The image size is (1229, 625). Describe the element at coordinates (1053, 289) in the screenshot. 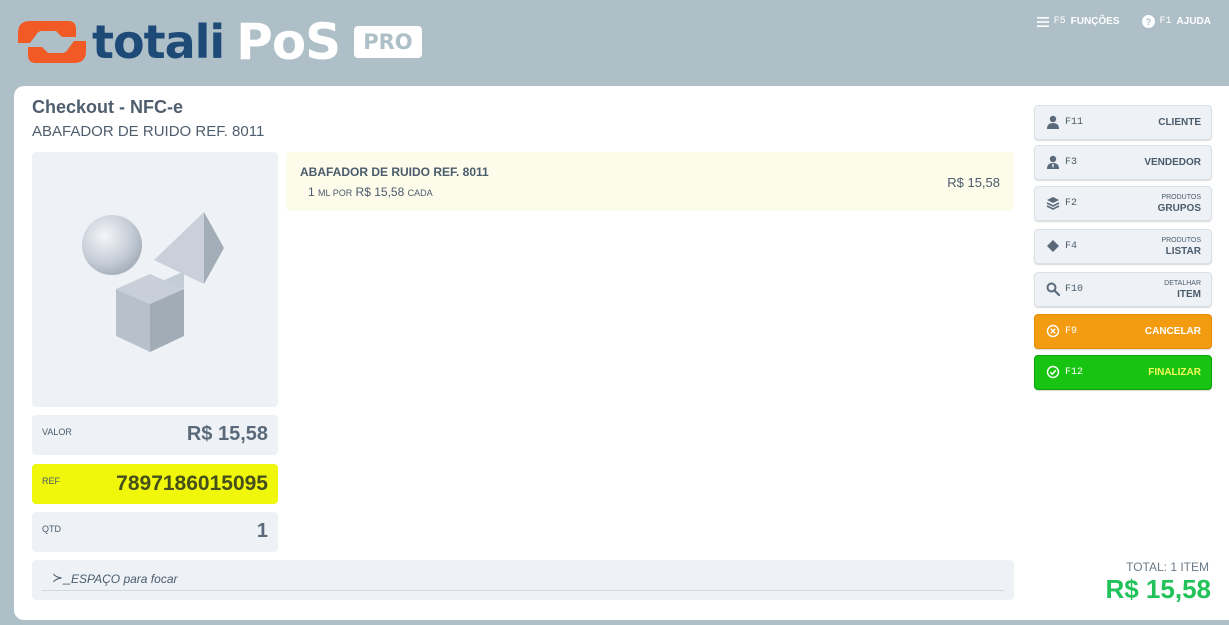

I see `search-icon` at that location.